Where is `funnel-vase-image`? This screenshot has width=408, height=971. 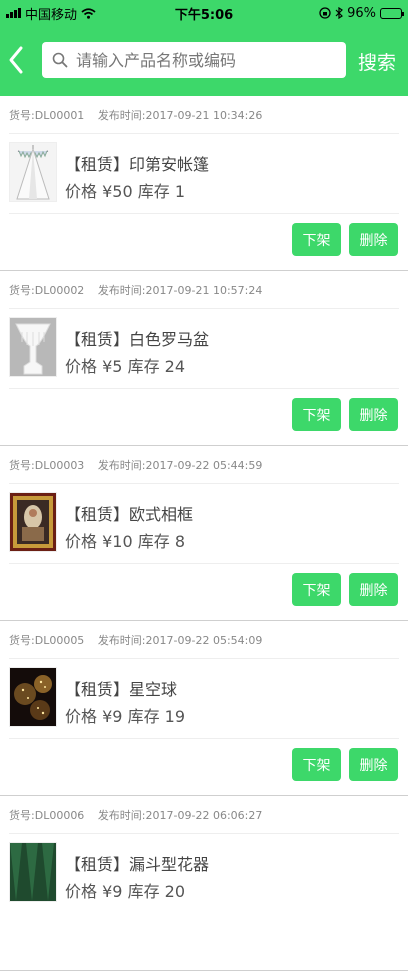 funnel-vase-image is located at coordinates (33, 872).